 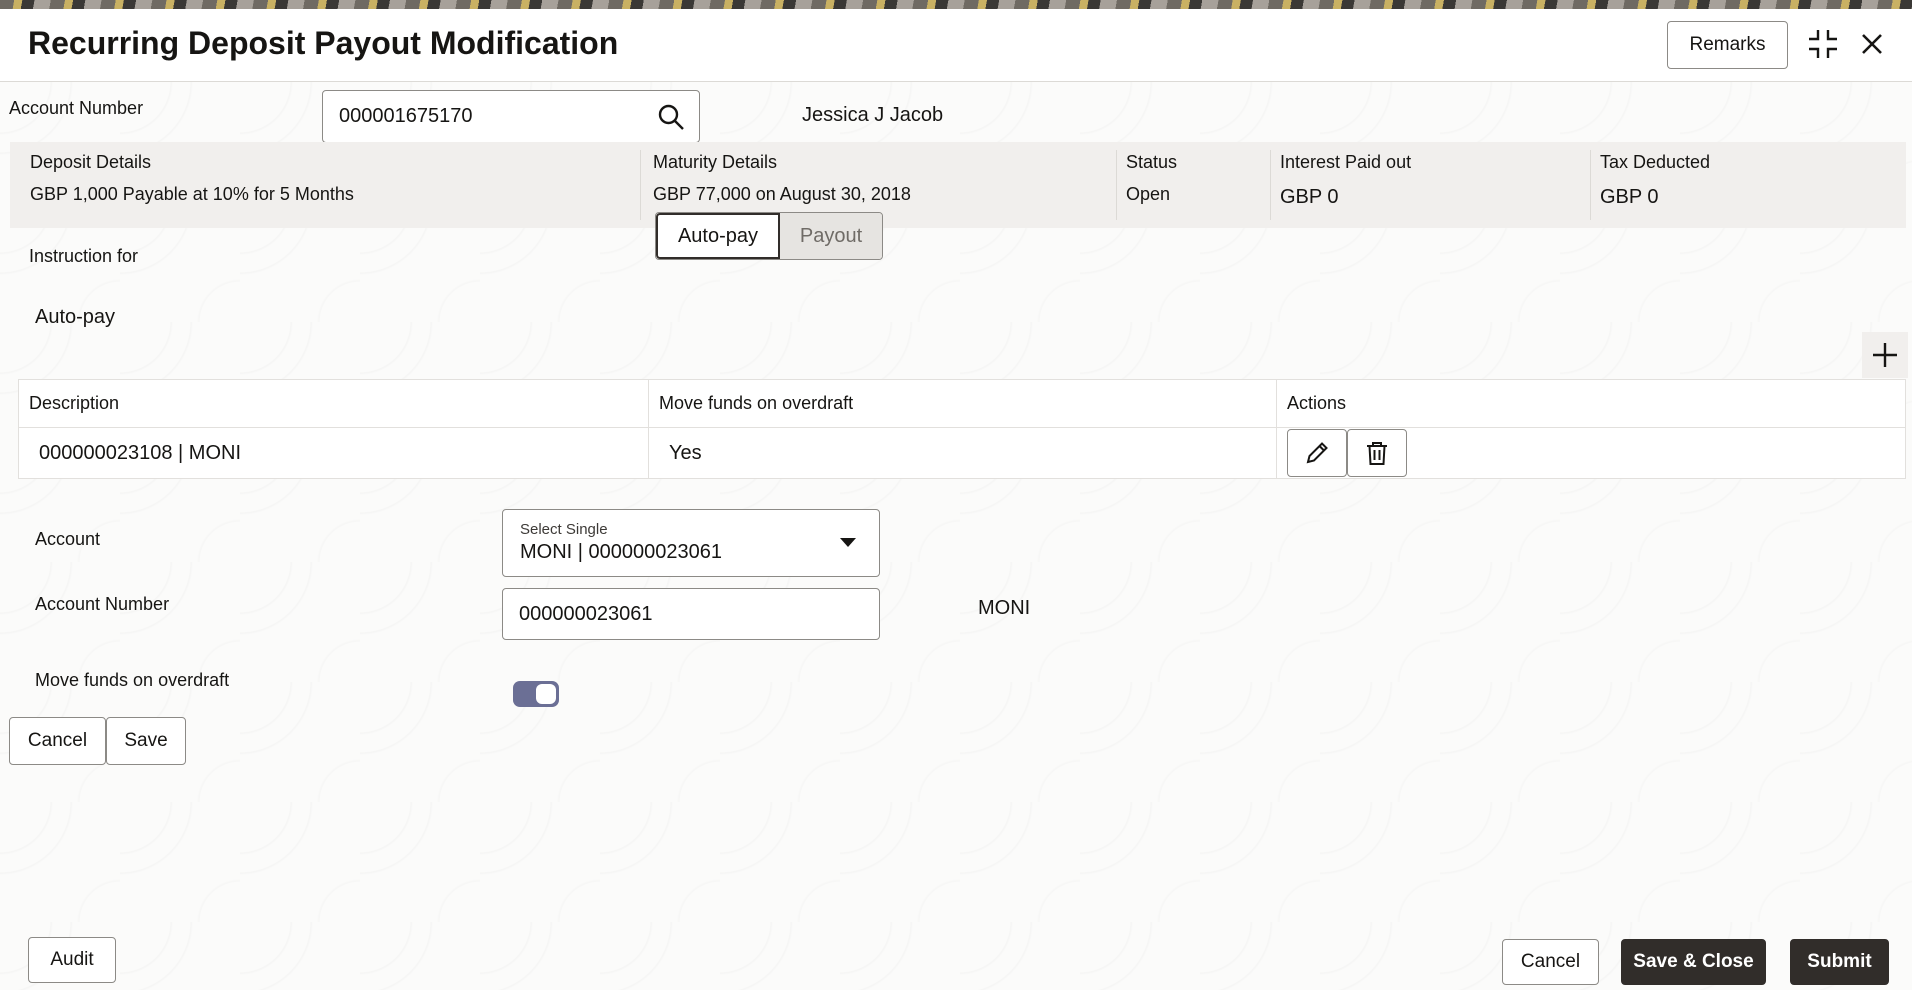 I want to click on account-select-hint: Select Single, so click(x=564, y=529).